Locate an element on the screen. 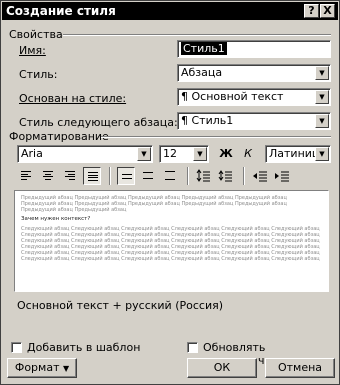 This screenshot has width=340, height=385. font-value: Aria is located at coordinates (32, 153).